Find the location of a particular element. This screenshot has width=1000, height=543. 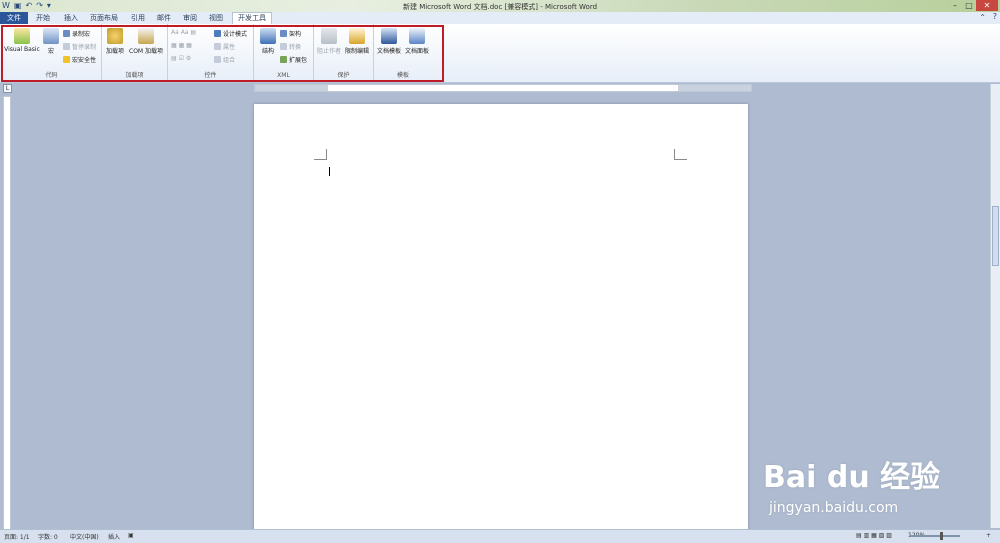

group-templates: 文档模板 文档面板 模板 is located at coordinates (403, 52).